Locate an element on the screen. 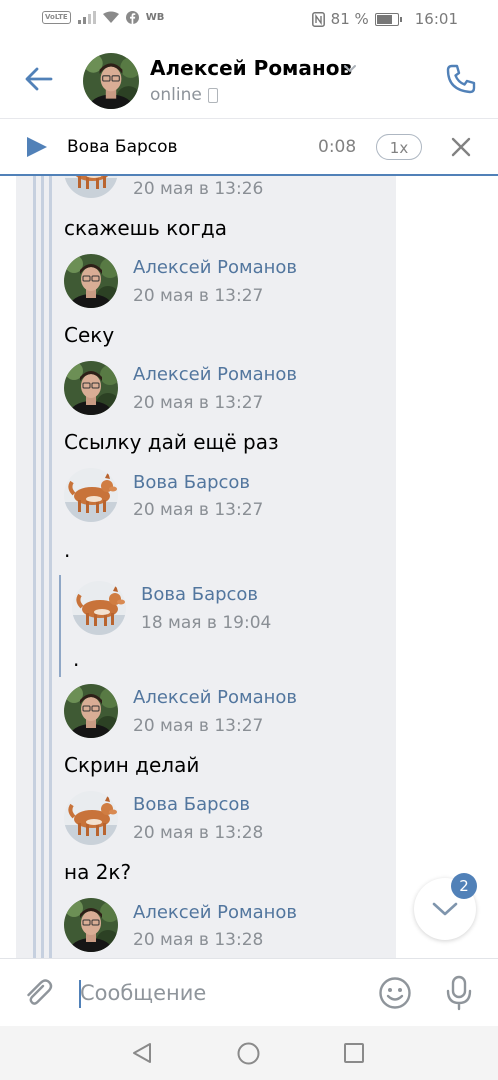  nested-forwarded-message: Вова Барсов 18 мая в 19:04 . is located at coordinates (224, 626).